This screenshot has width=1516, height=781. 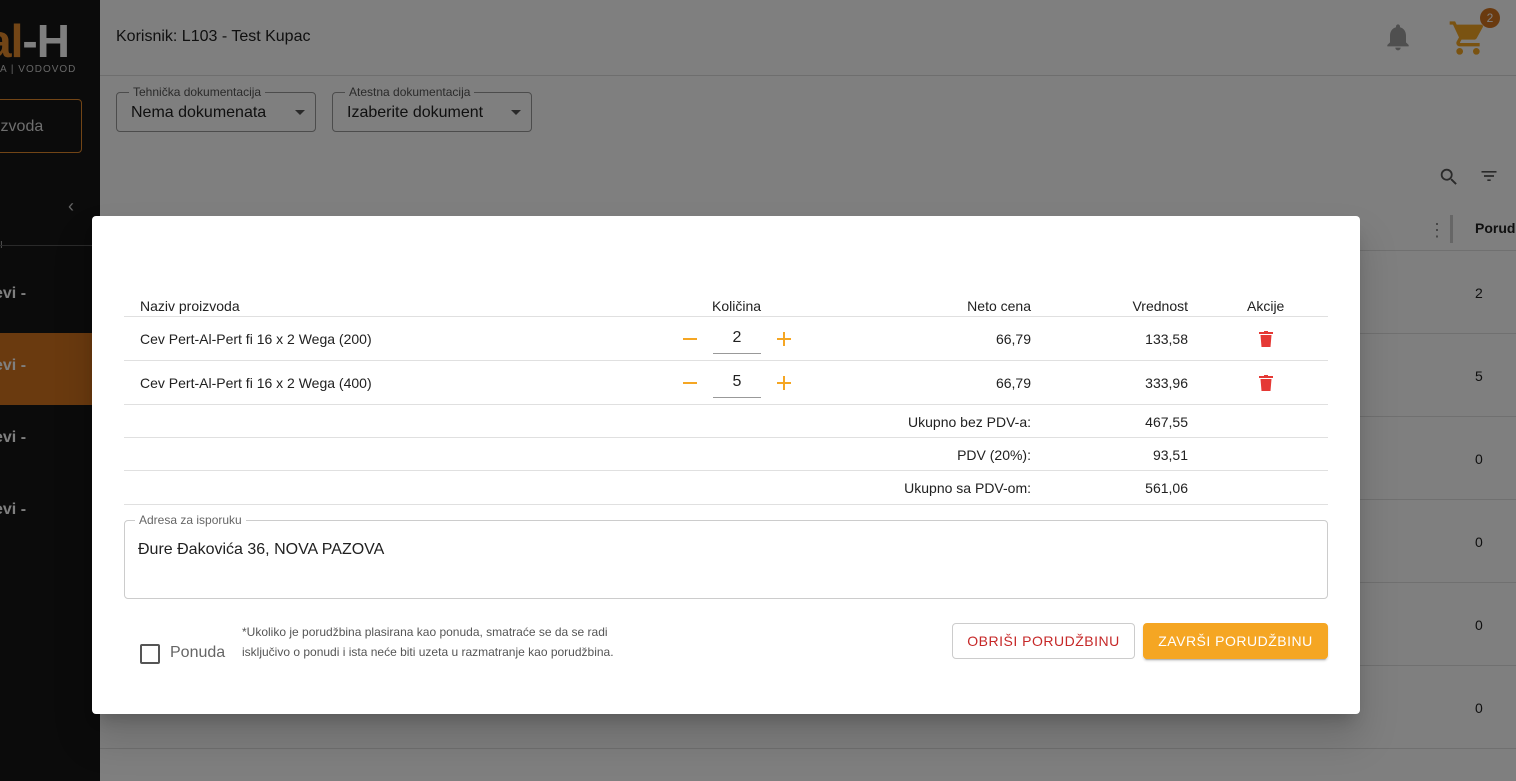 What do you see at coordinates (999, 306) in the screenshot?
I see `col-header-price: Neto cena` at bounding box center [999, 306].